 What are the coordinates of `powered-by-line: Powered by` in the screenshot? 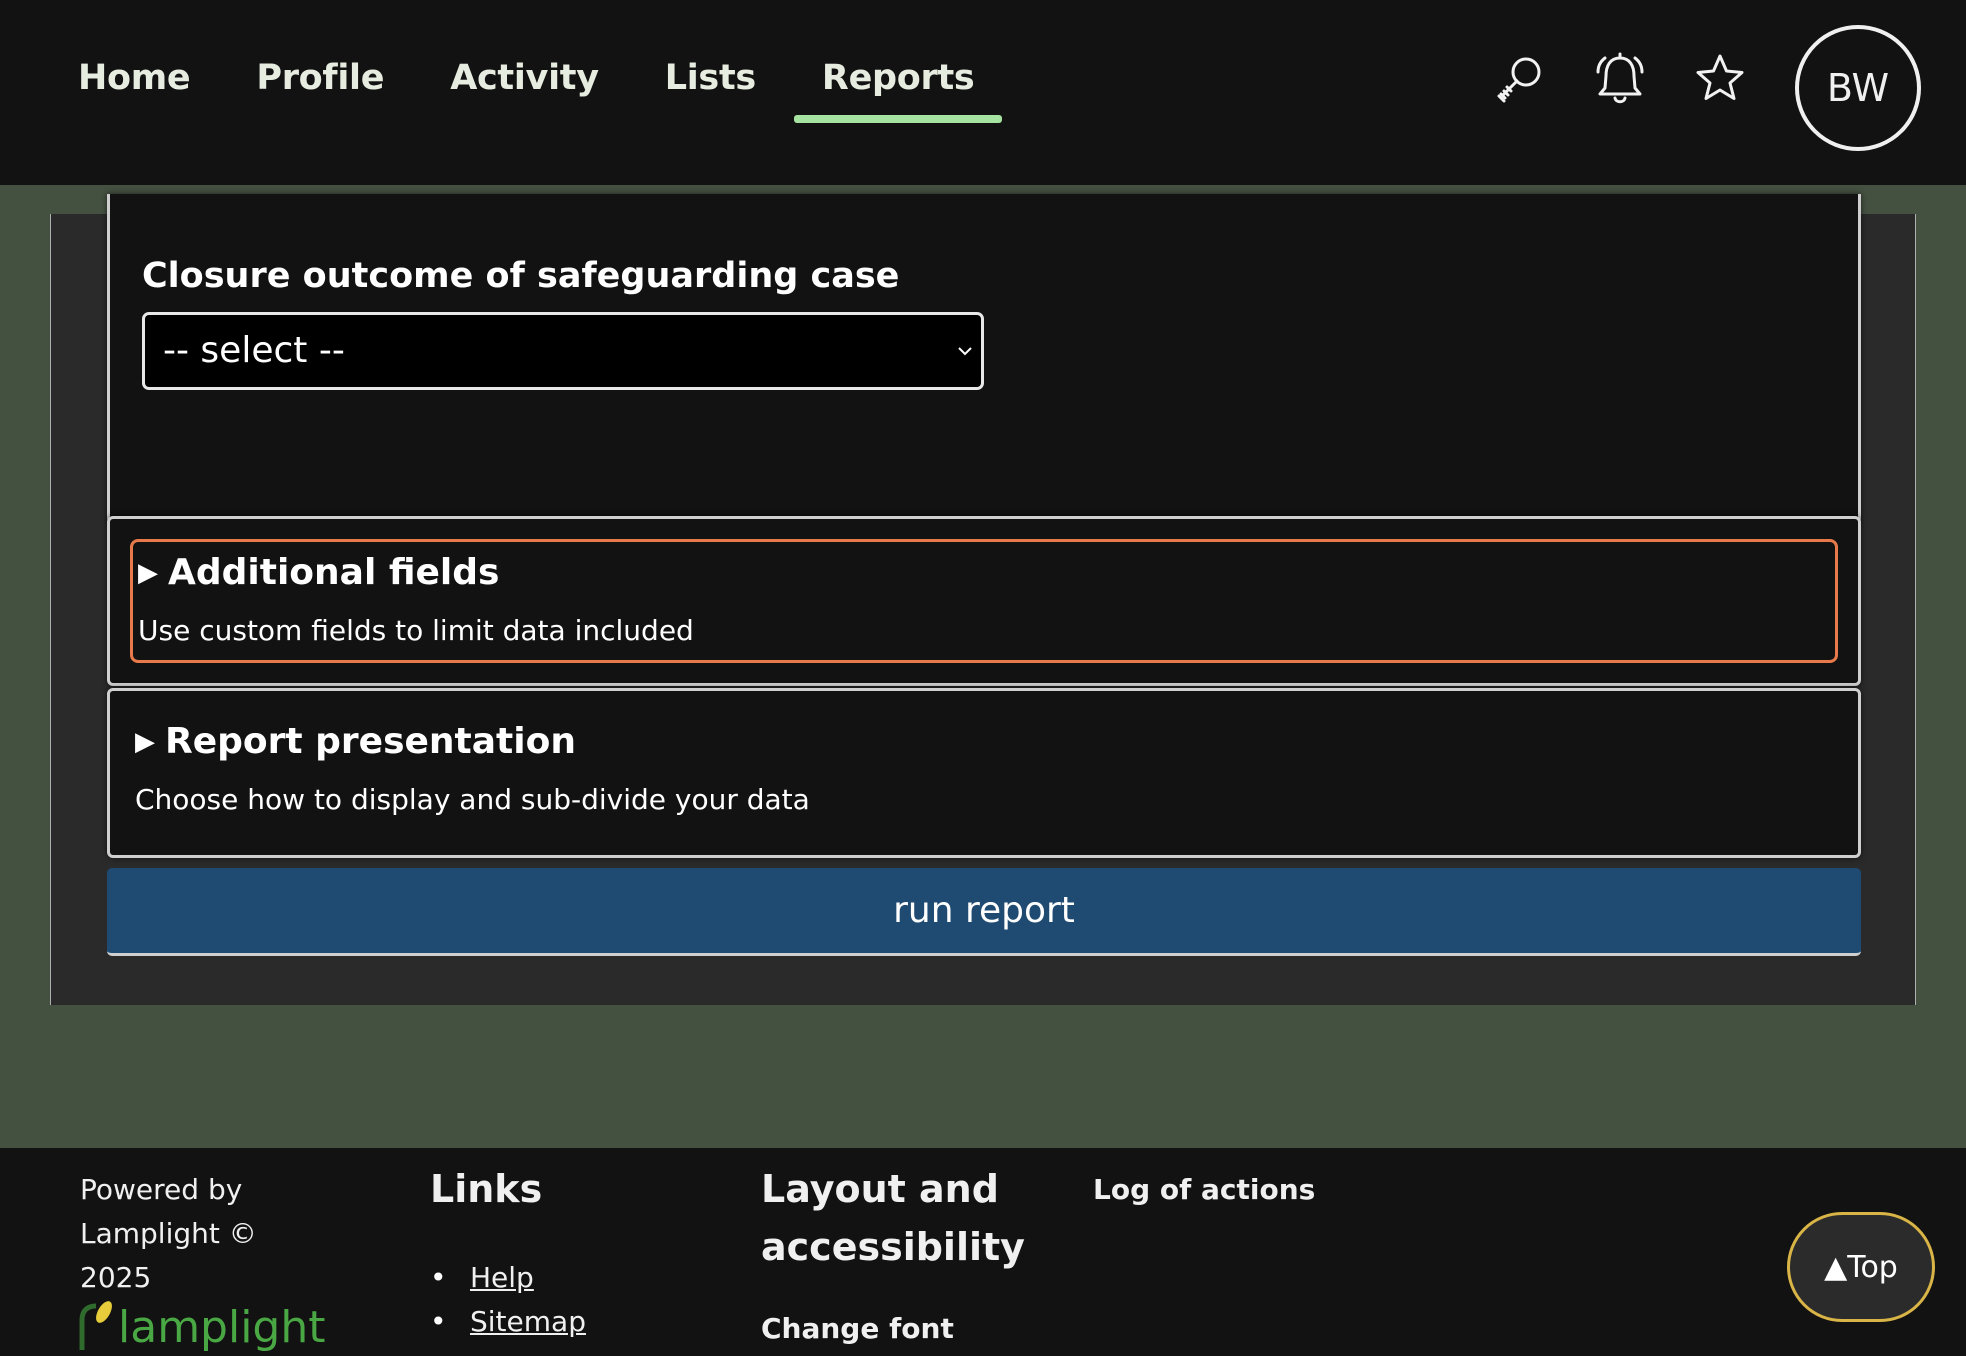 It's located at (161, 1189).